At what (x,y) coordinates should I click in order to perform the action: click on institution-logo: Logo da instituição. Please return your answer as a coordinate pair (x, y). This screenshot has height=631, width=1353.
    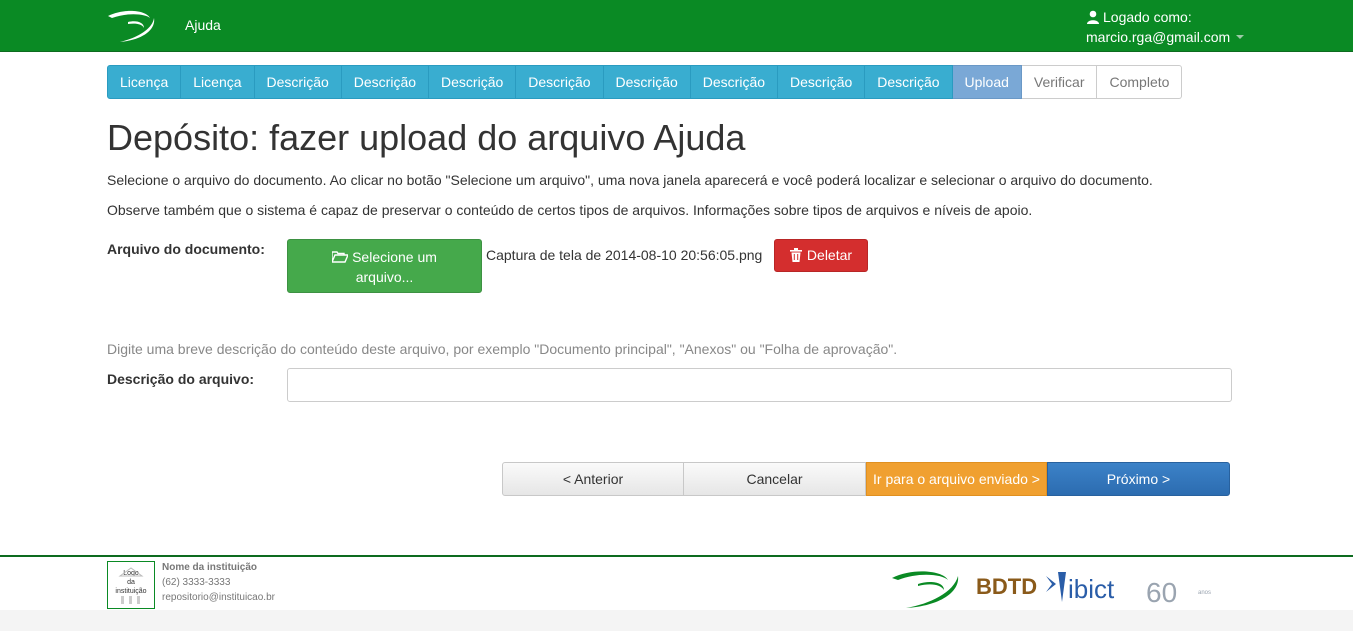
    Looking at the image, I should click on (131, 585).